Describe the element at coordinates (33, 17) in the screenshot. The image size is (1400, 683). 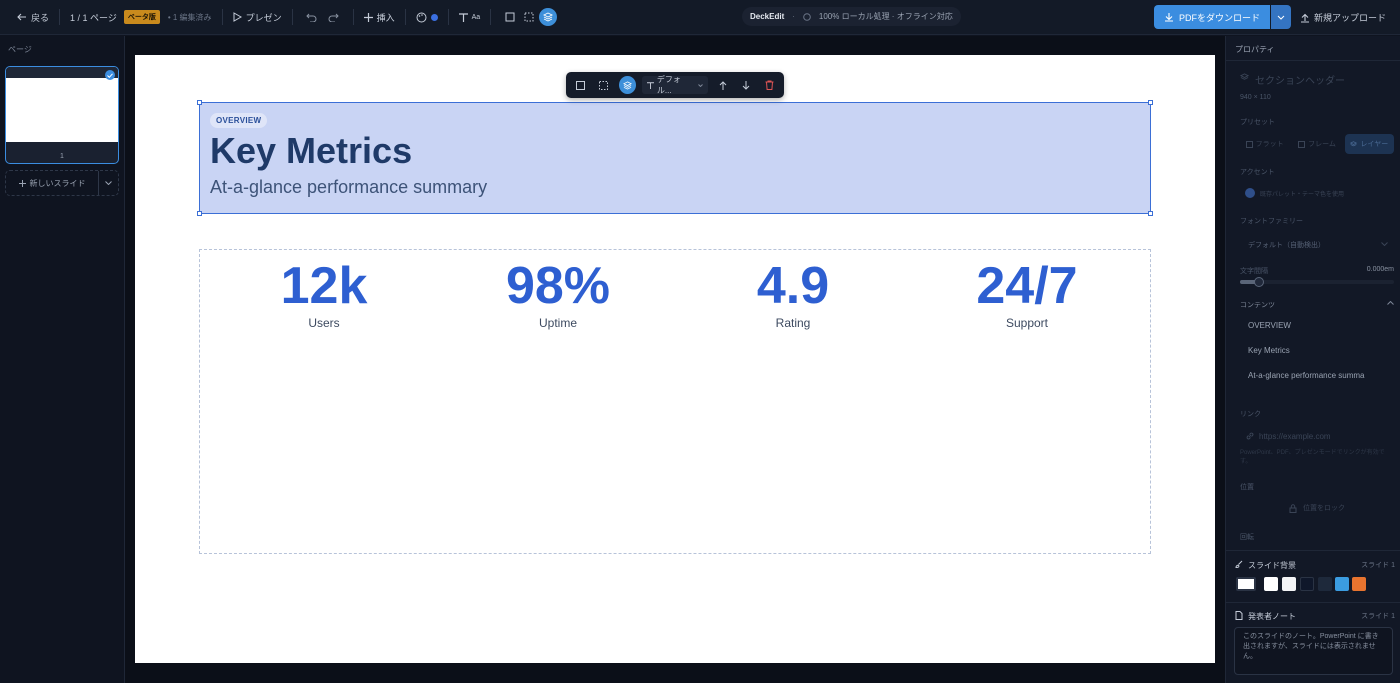
I see `back-button: 戻る` at that location.